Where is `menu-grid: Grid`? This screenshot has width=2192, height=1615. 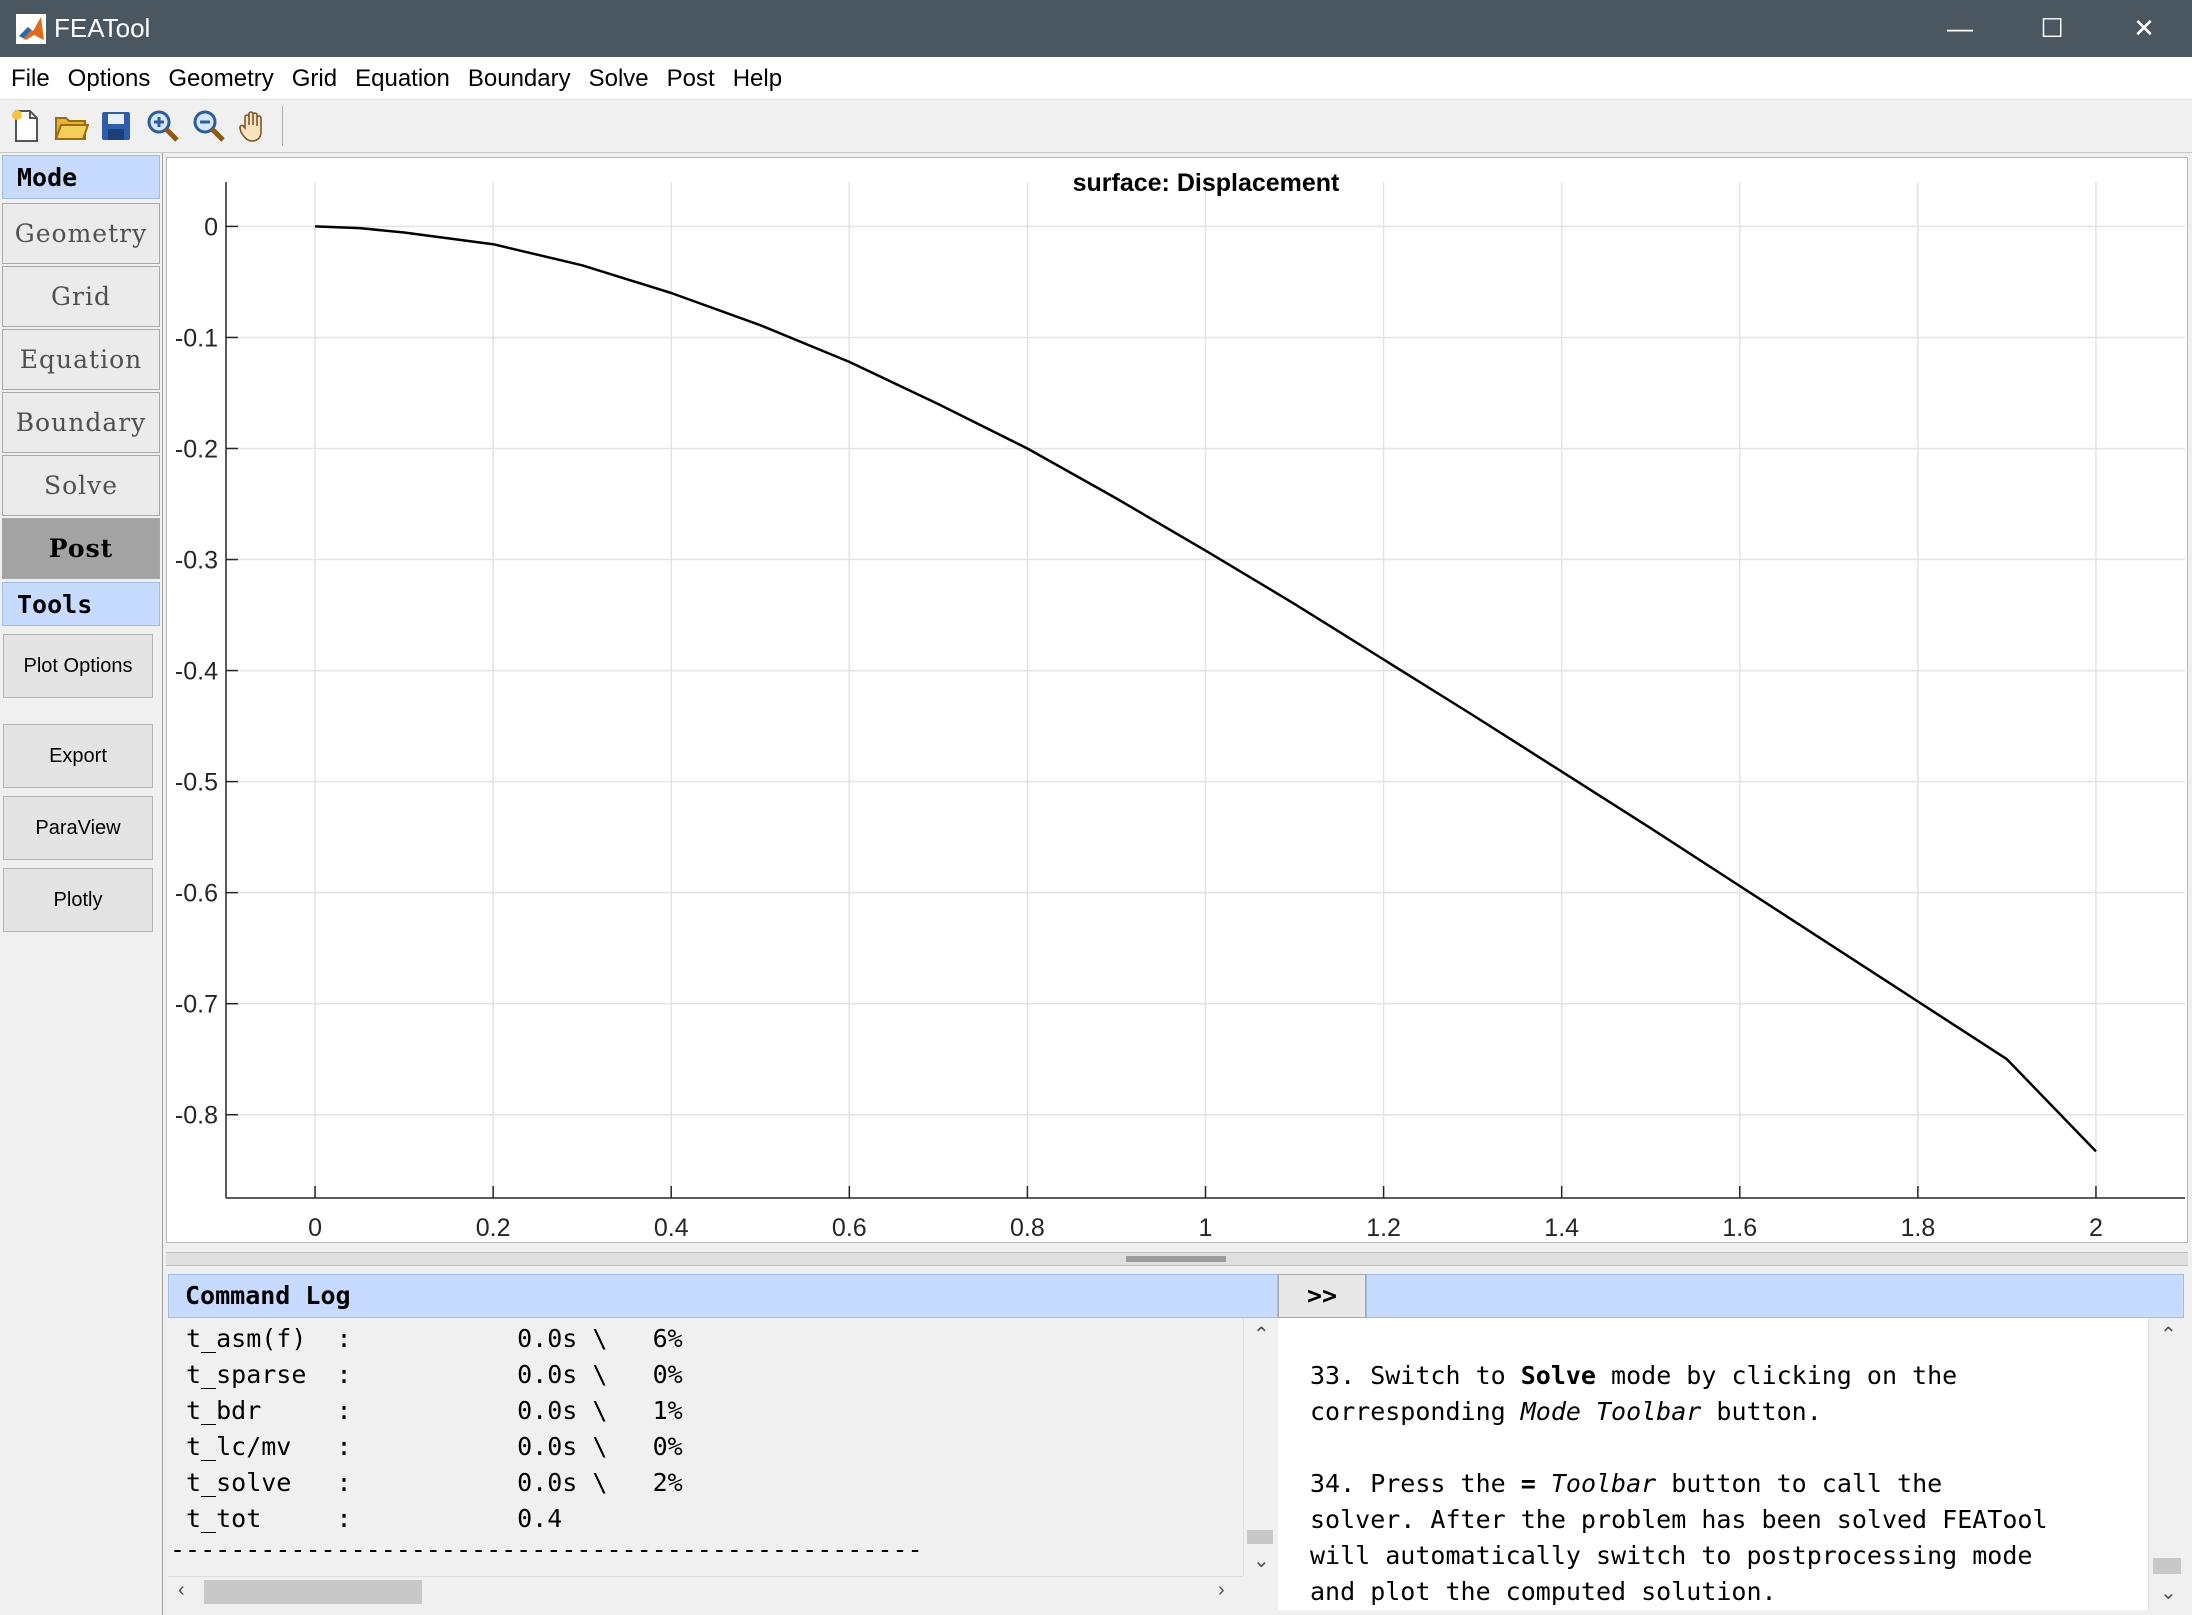 menu-grid: Grid is located at coordinates (314, 79).